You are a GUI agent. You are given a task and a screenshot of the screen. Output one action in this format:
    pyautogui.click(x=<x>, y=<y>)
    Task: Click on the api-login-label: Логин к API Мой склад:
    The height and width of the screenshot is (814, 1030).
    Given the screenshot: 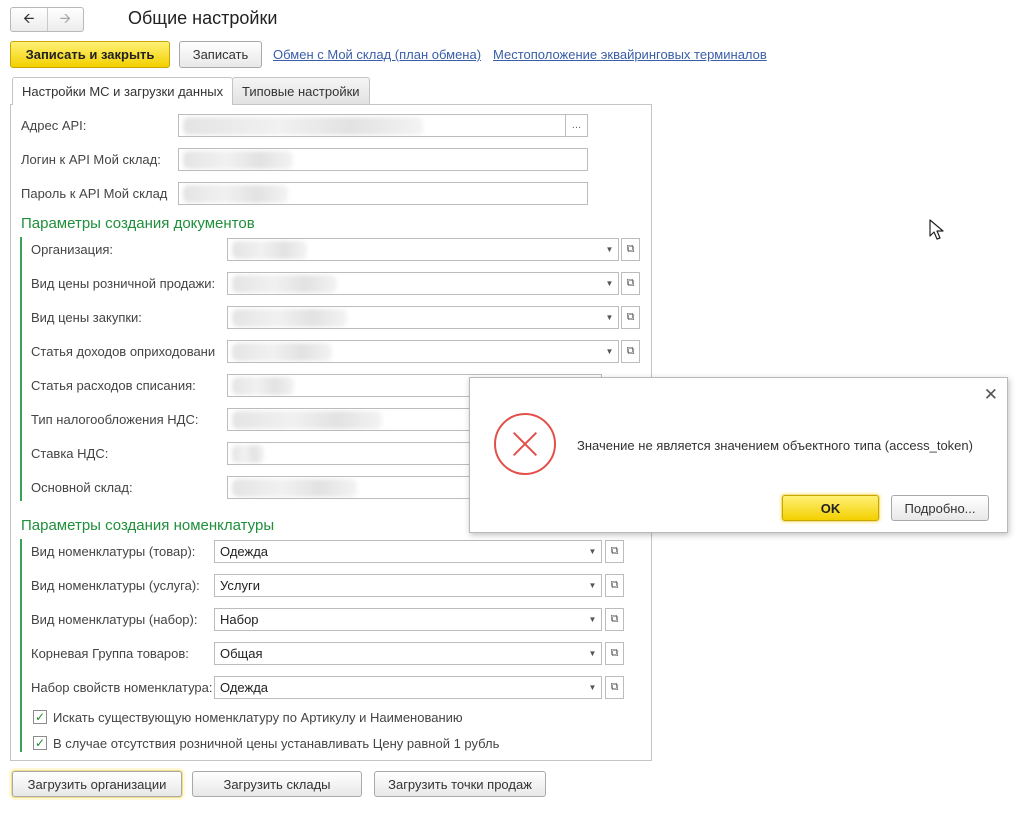 What is the action you would take?
    pyautogui.click(x=91, y=159)
    